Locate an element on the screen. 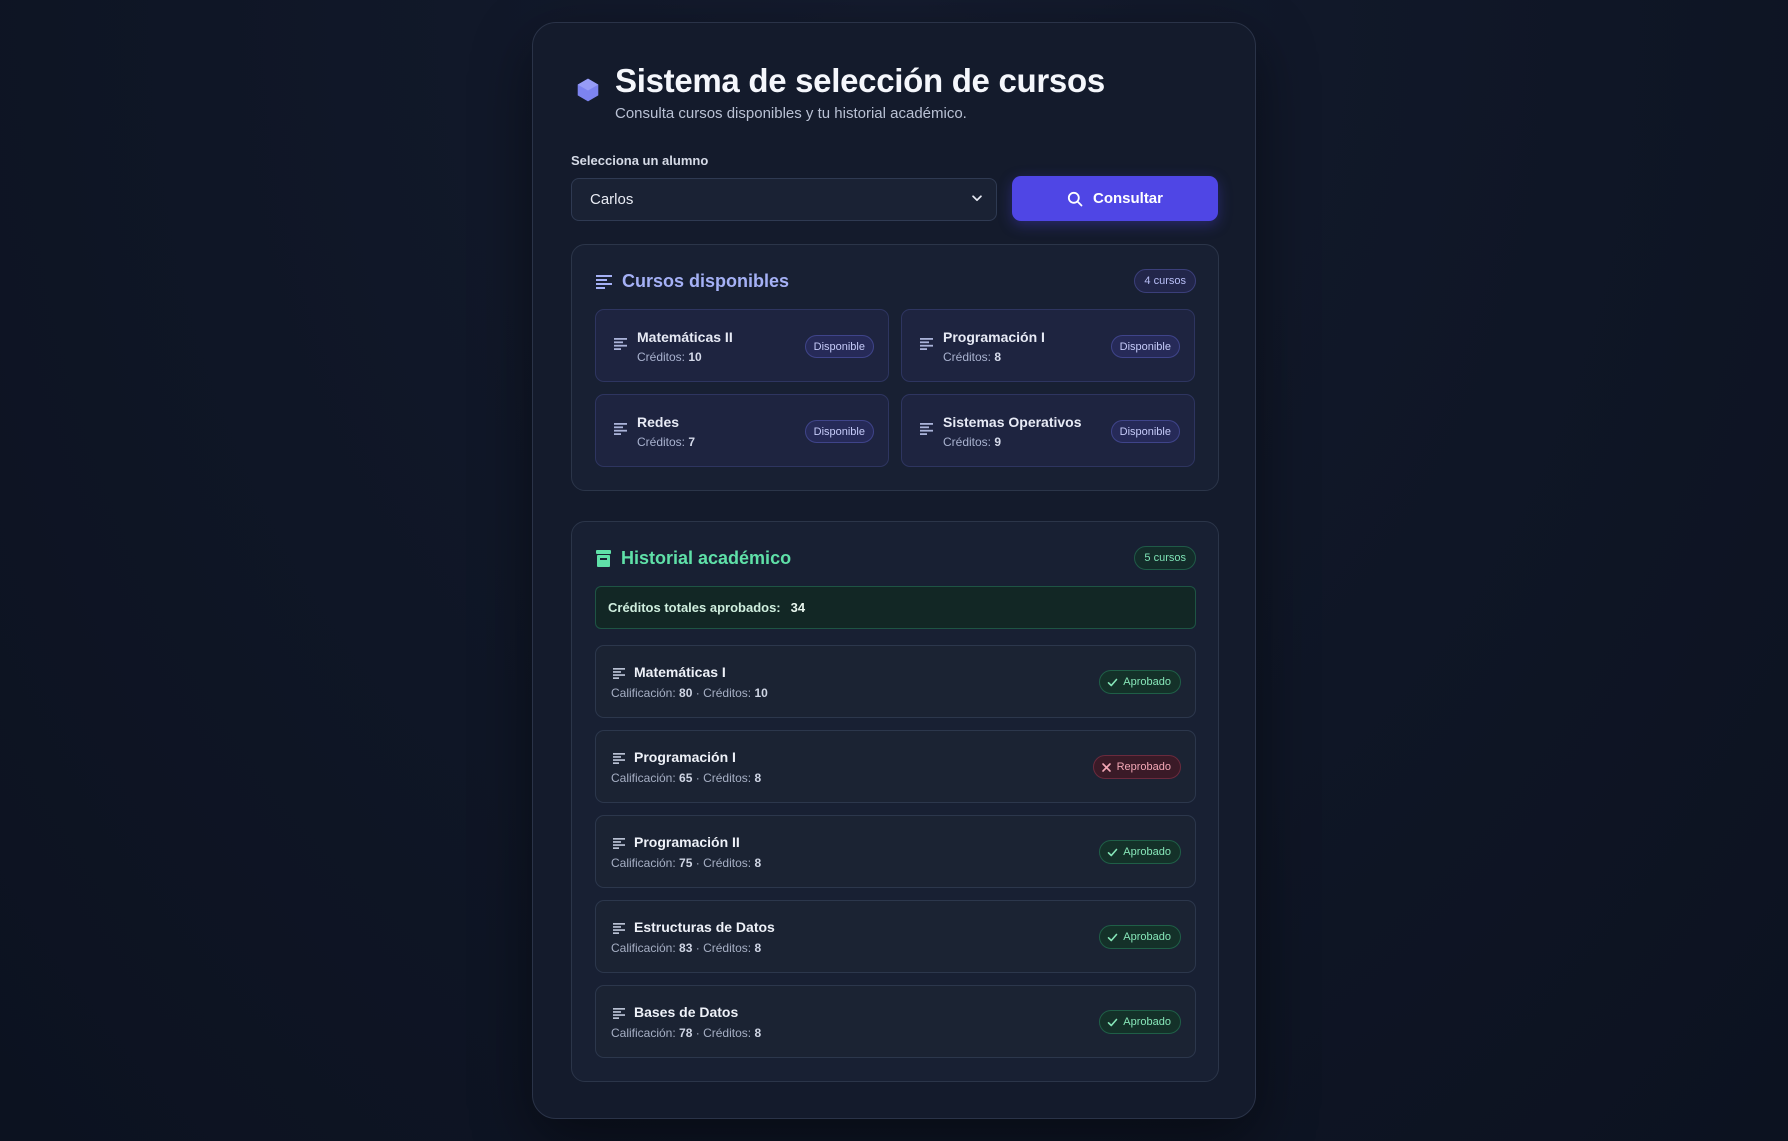 Image resolution: width=1788 pixels, height=1141 pixels. total-credits-bar: Créditos totales aprobados: 34 is located at coordinates (895, 607).